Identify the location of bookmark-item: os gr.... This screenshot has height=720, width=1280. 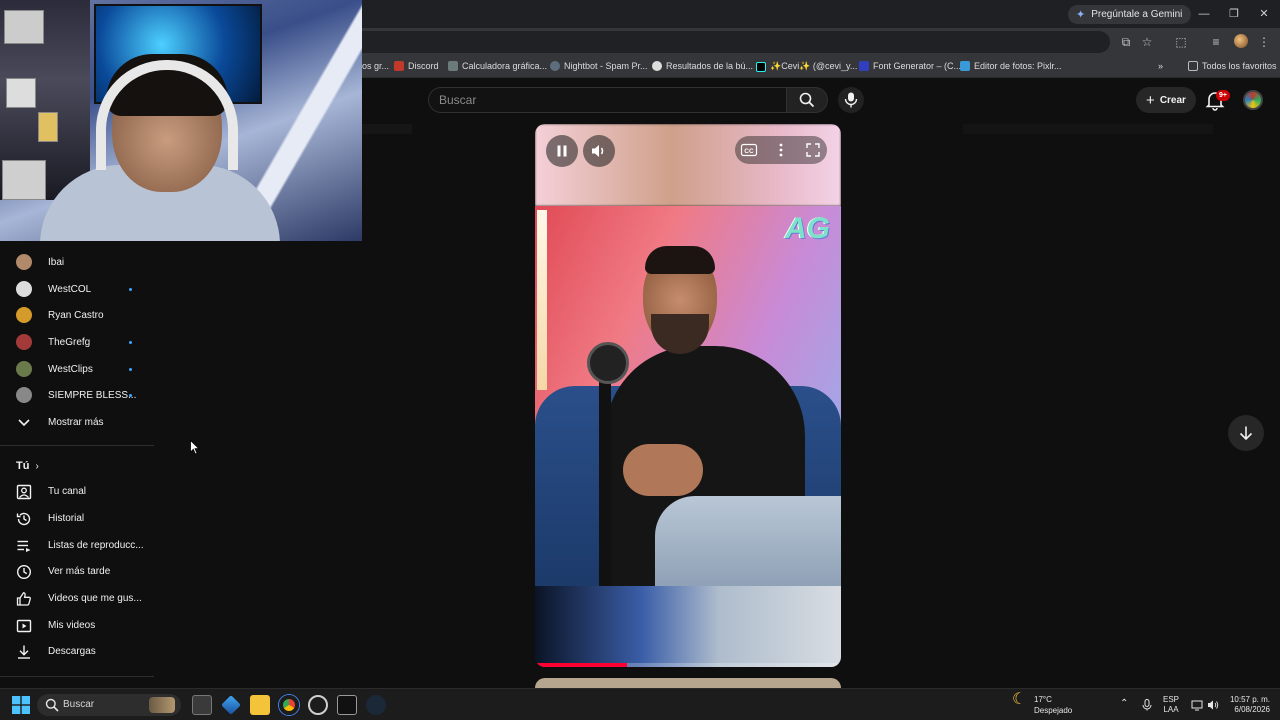
(375, 66).